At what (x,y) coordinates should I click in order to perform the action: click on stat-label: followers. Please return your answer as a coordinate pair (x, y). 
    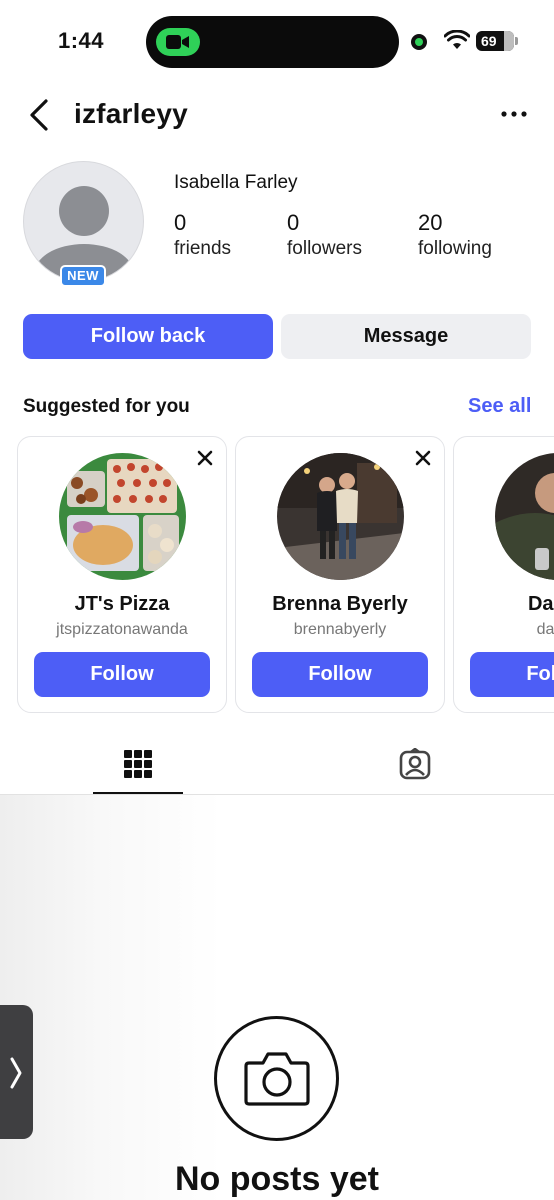
    Looking at the image, I should click on (324, 248).